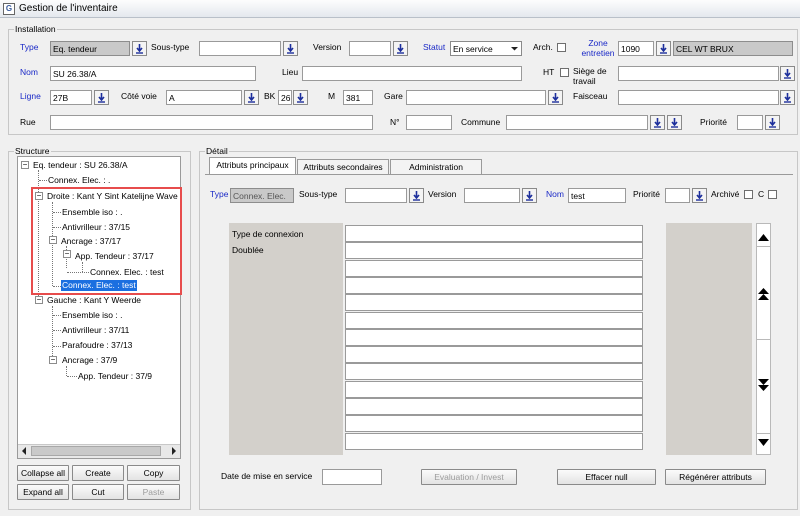  I want to click on faisceau-field, so click(698, 97).